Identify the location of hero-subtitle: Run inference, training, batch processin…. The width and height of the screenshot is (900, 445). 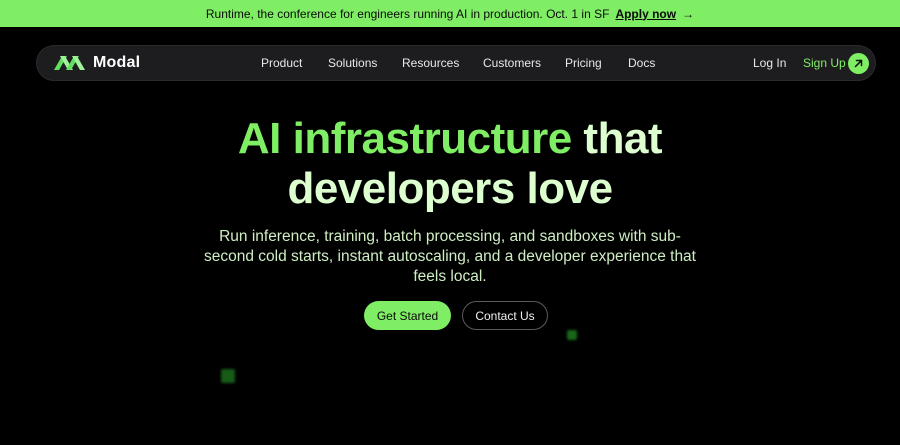
(449, 256).